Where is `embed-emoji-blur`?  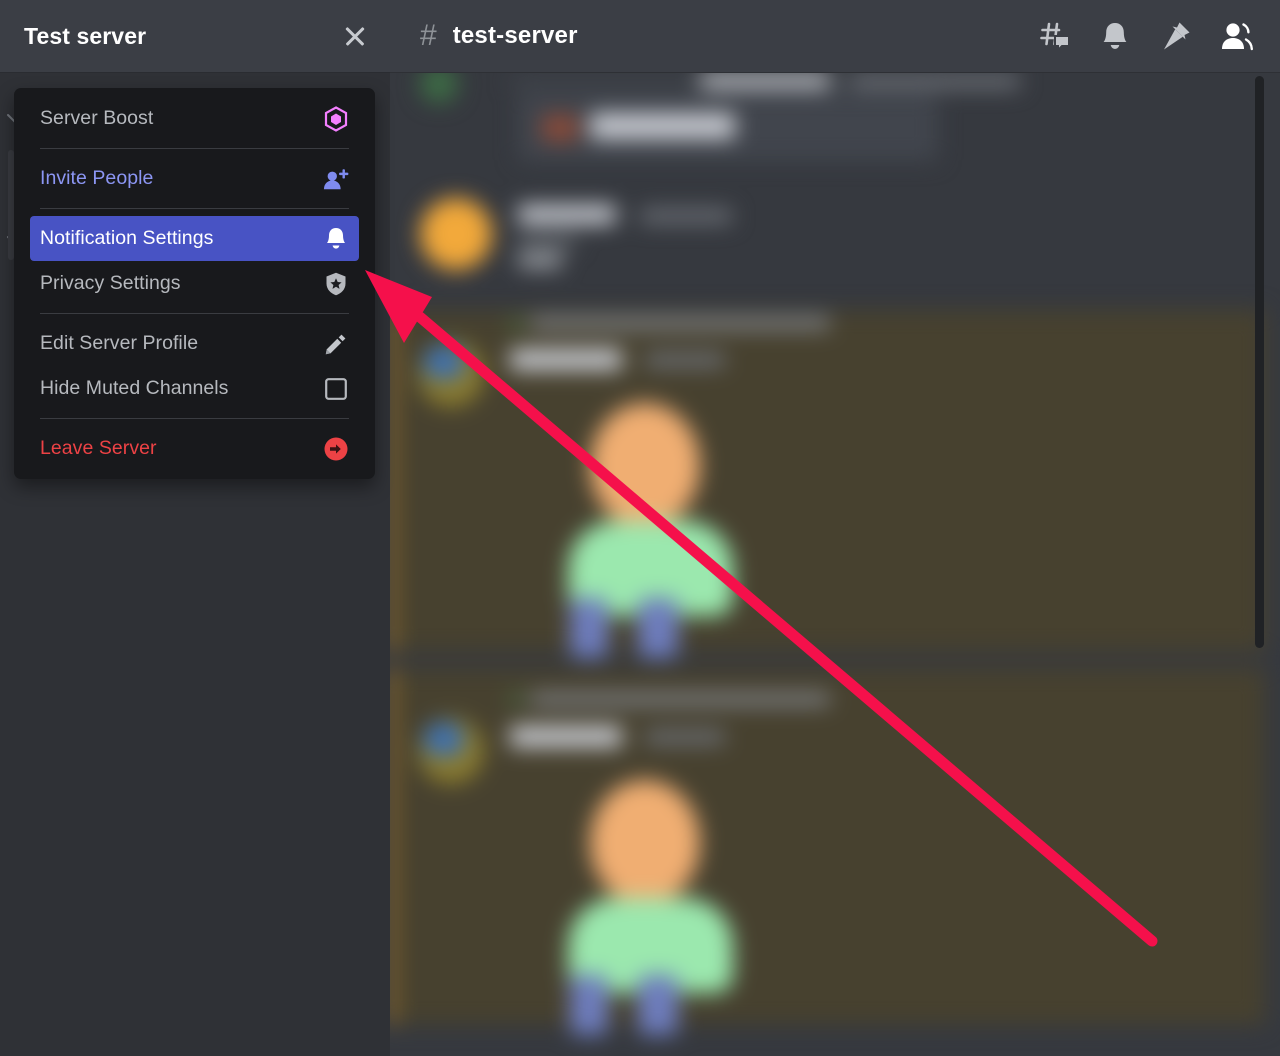 embed-emoji-blur is located at coordinates (560, 128).